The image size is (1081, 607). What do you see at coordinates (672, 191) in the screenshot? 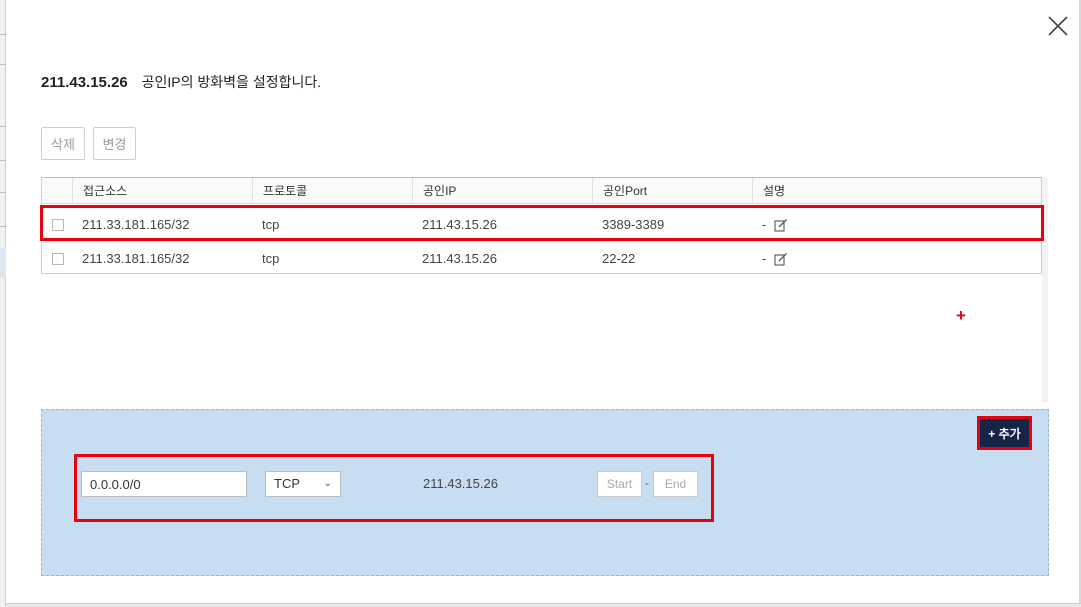
I see `column-header-public-port: 공인Port` at bounding box center [672, 191].